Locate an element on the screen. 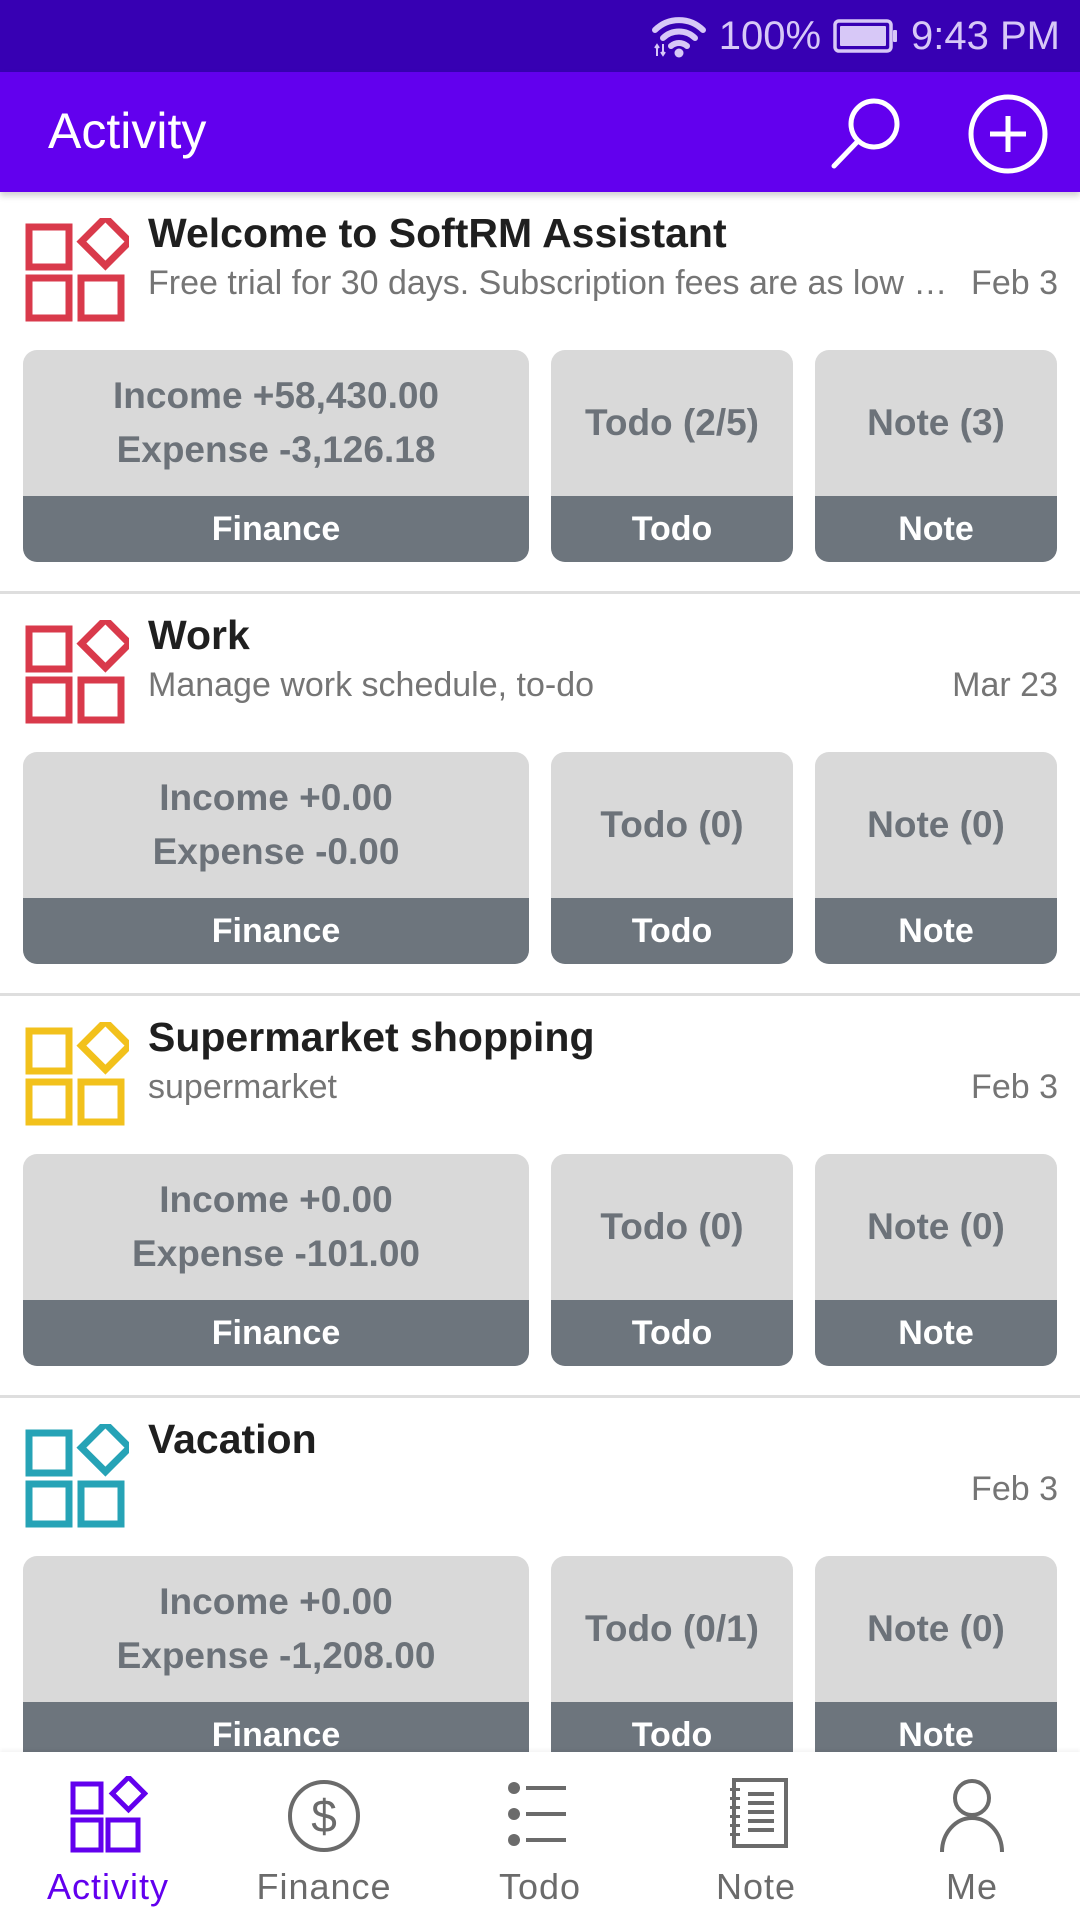  nav-item-activity: Activity is located at coordinates (108, 1836).